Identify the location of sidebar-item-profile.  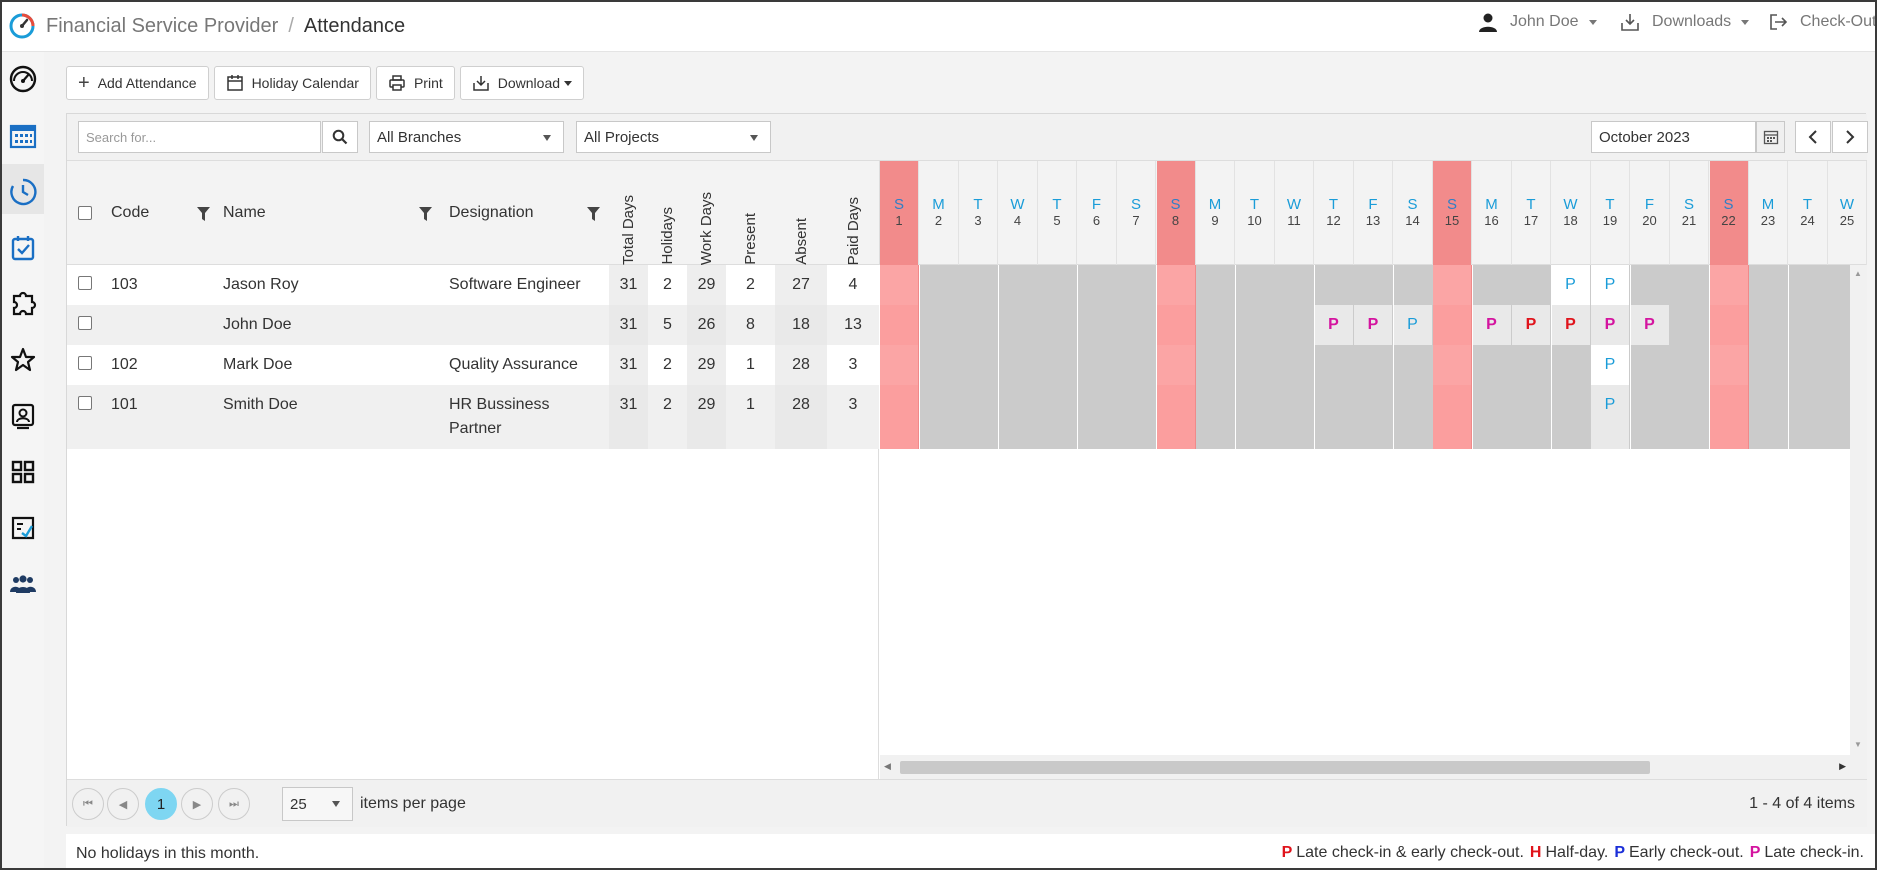
(23, 416).